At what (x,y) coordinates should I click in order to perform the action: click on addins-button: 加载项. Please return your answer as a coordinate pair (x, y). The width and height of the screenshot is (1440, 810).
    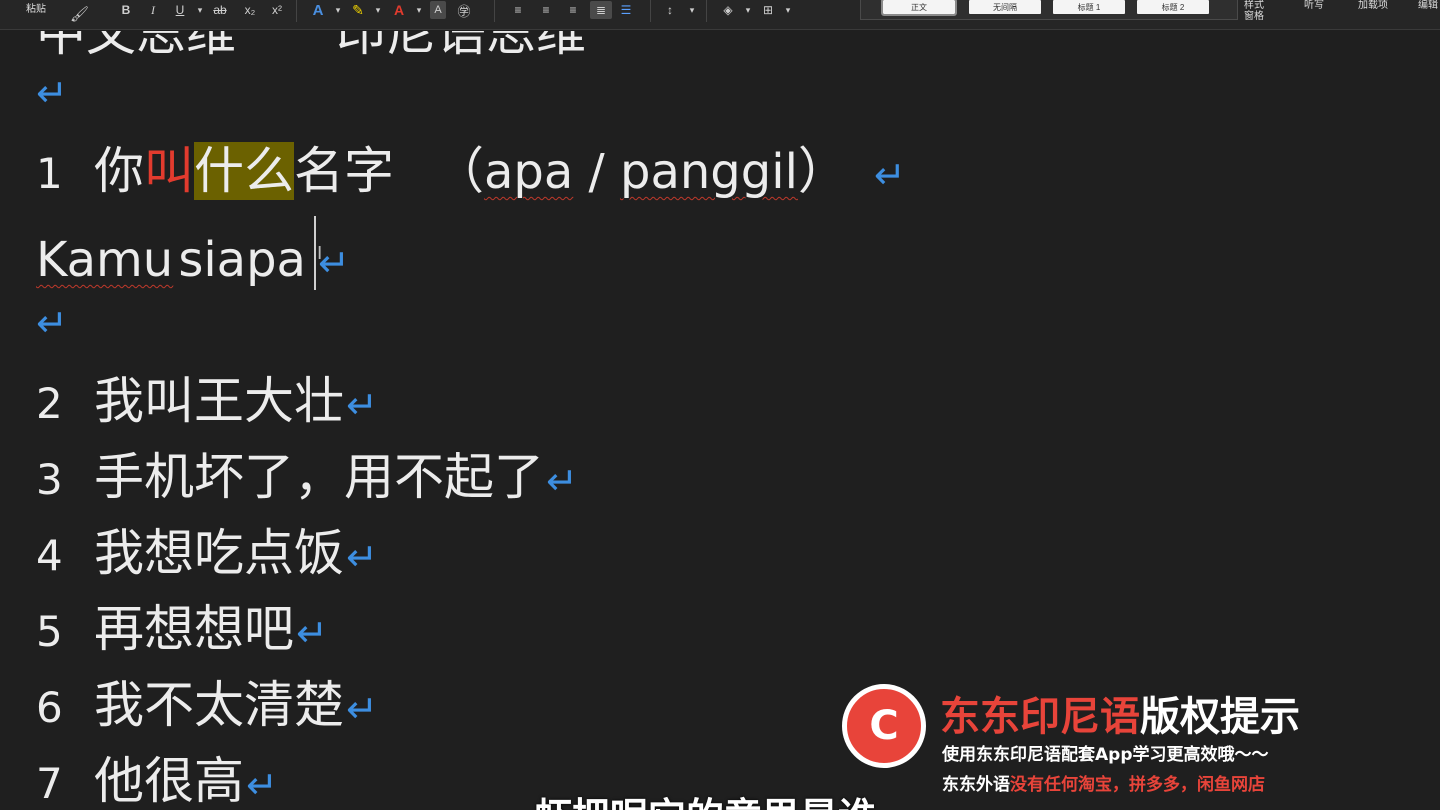
    Looking at the image, I should click on (1373, 5).